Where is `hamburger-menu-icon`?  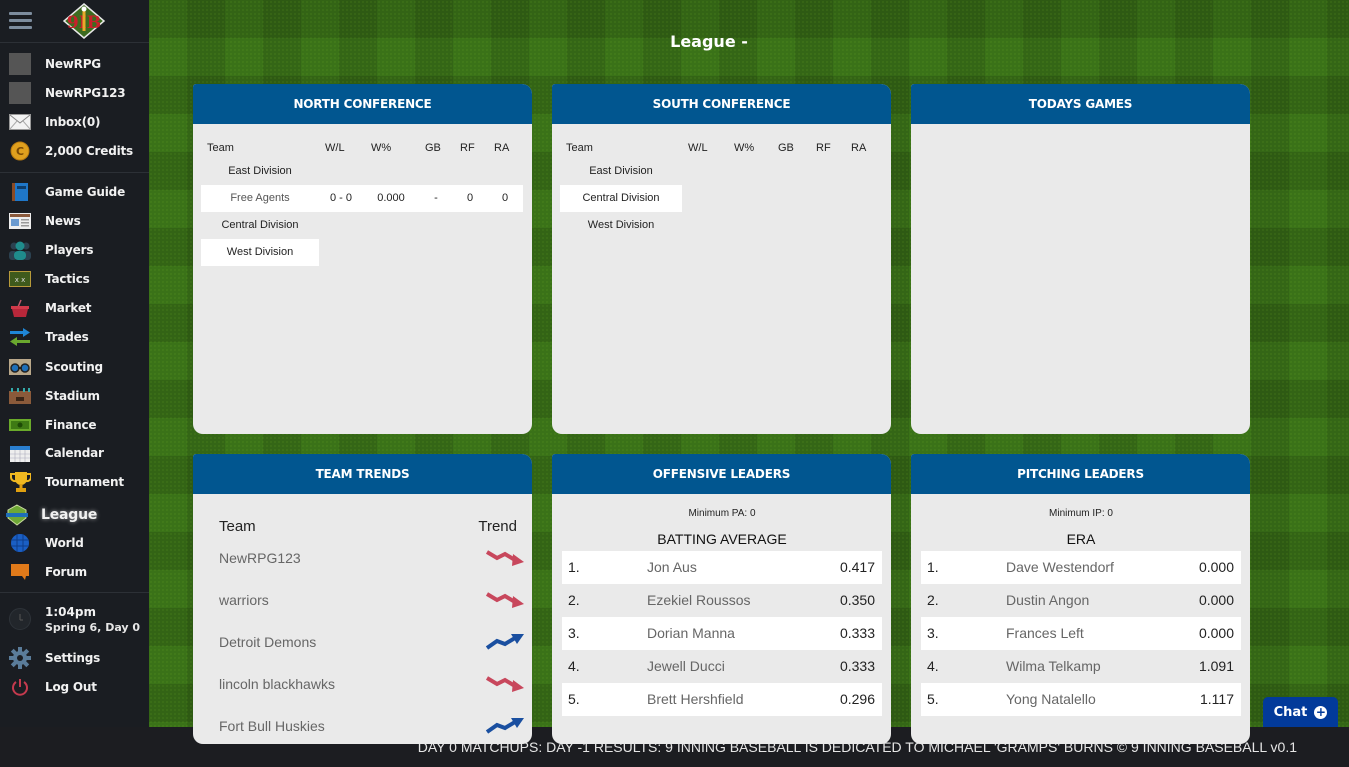 hamburger-menu-icon is located at coordinates (20, 21).